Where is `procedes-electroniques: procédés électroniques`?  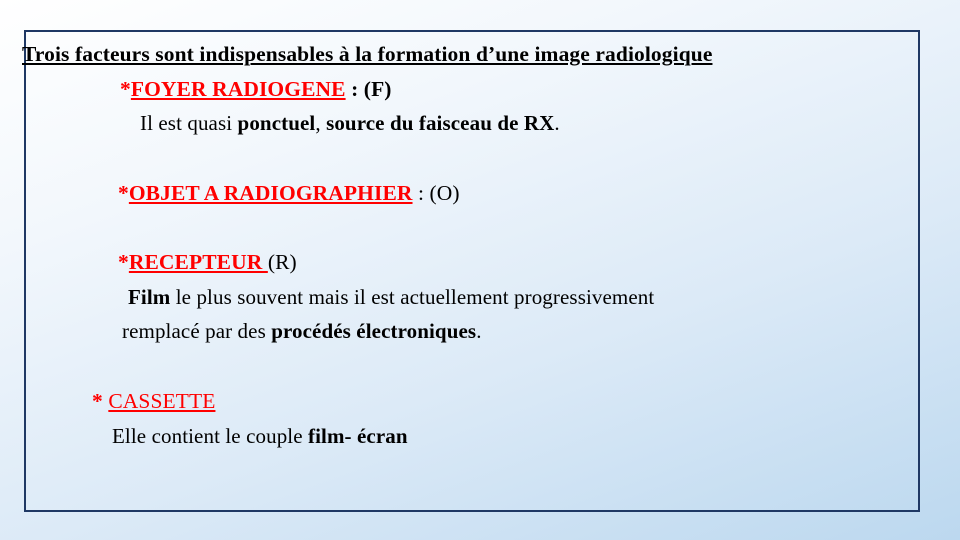 procedes-electroniques: procédés électroniques is located at coordinates (374, 331).